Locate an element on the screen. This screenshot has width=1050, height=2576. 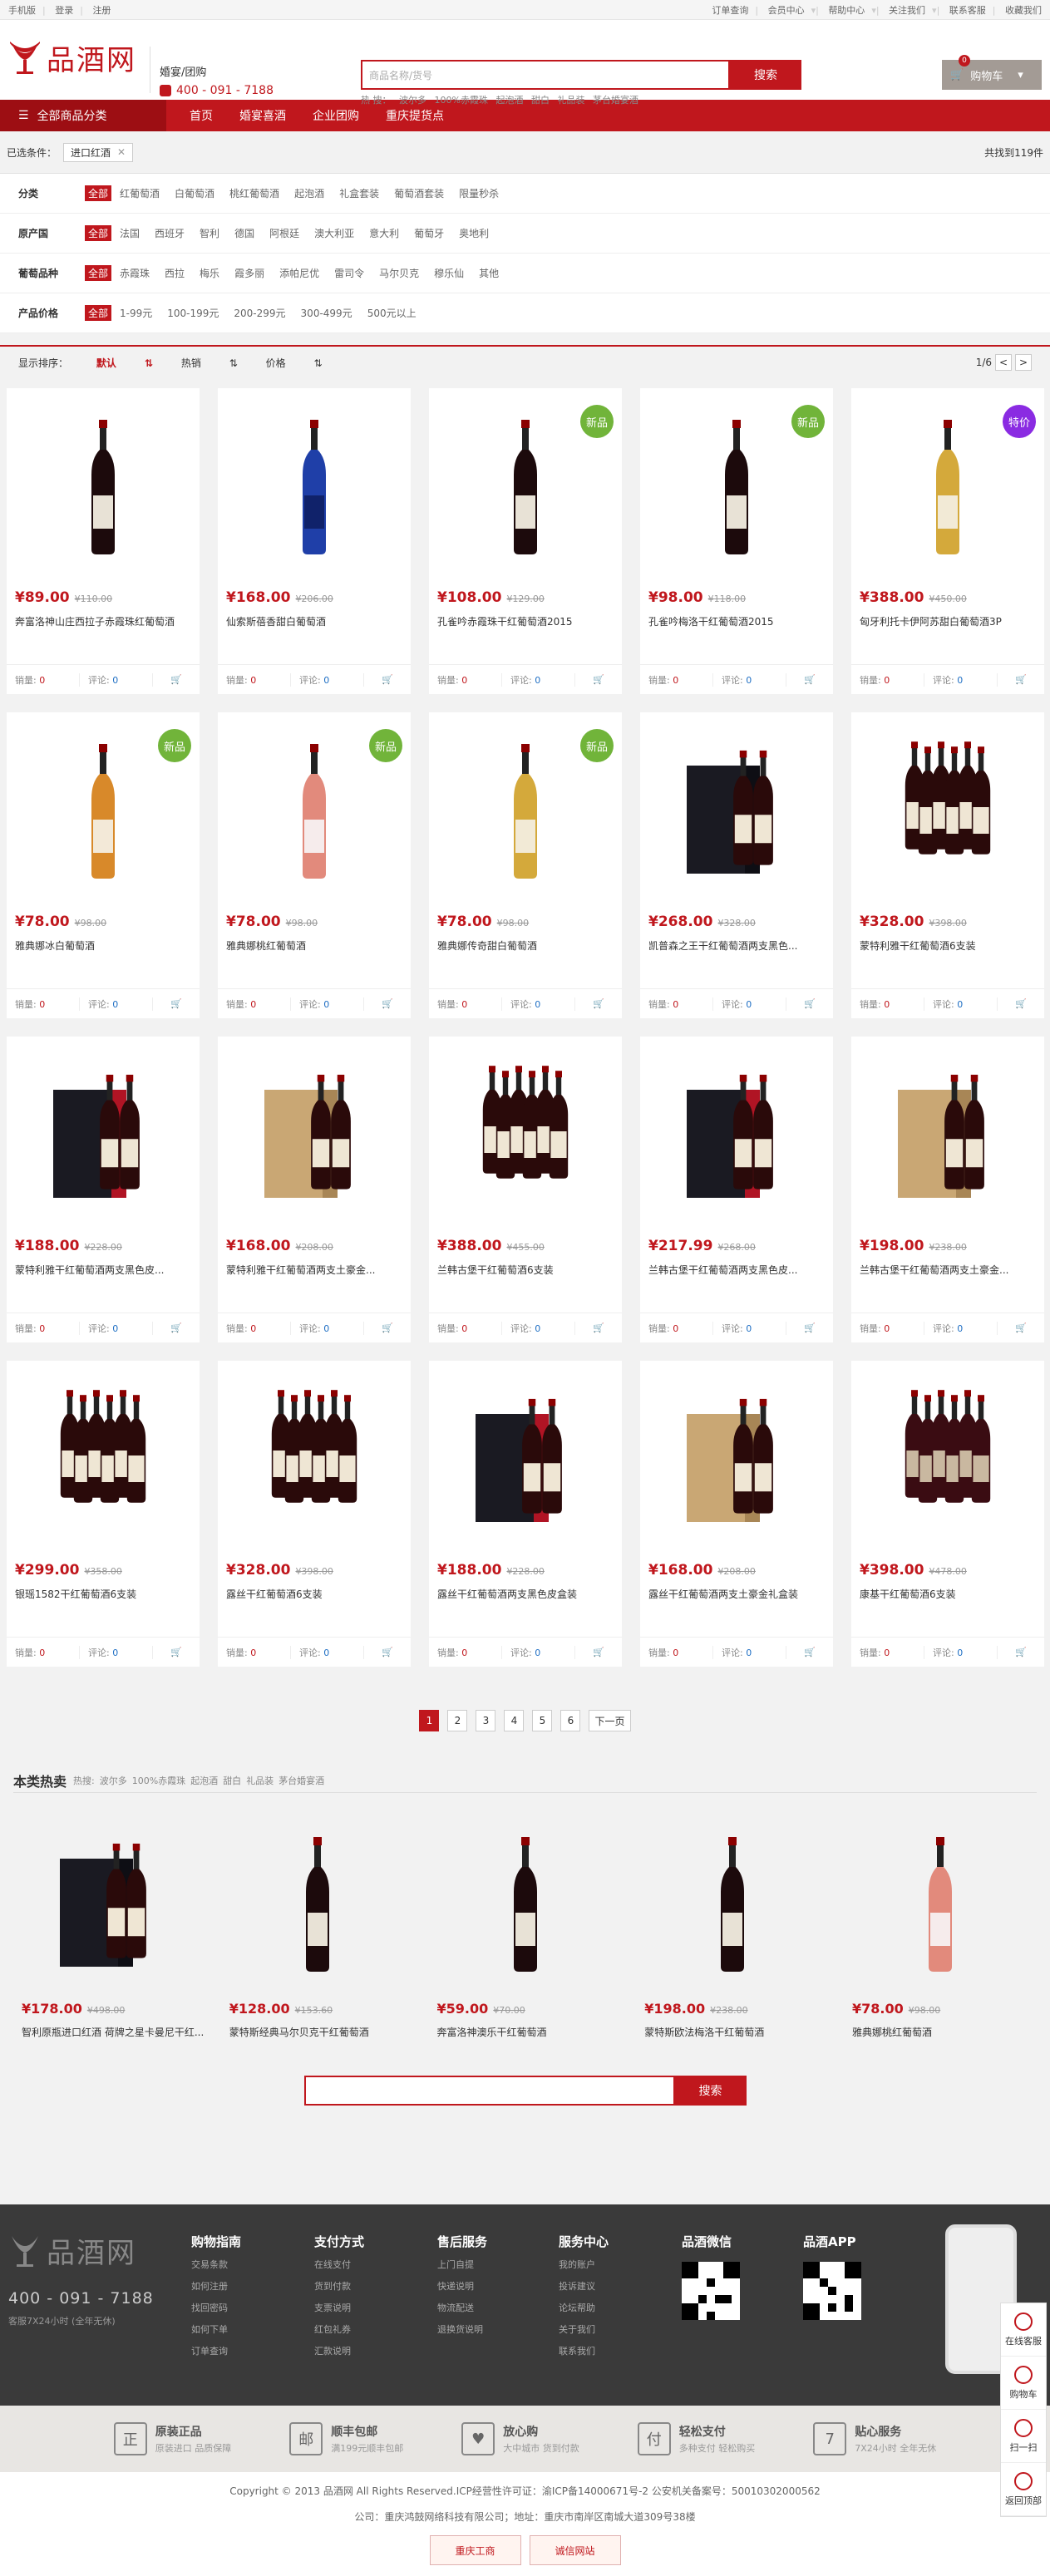
order-query-link: 订单查询 is located at coordinates (730, 10).